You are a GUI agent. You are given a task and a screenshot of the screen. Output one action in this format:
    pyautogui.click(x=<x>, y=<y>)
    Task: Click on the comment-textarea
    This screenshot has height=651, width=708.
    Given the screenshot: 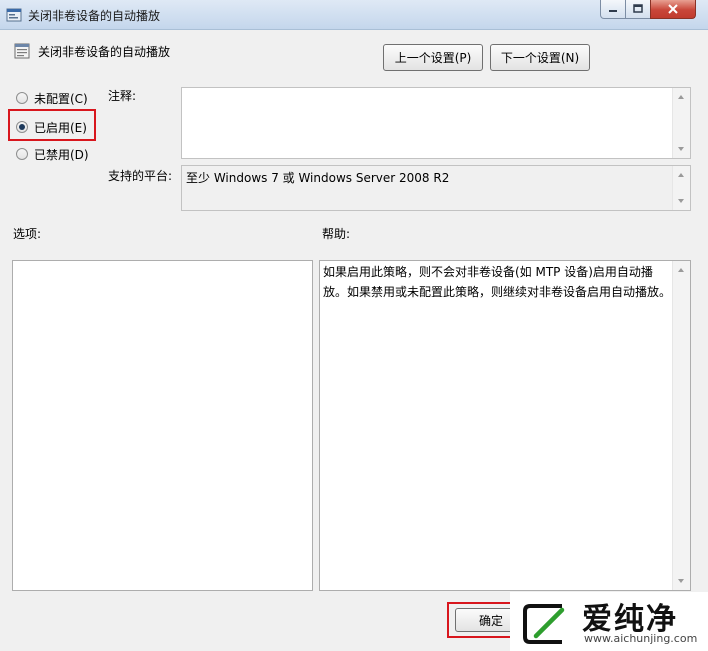 What is the action you would take?
    pyautogui.click(x=436, y=123)
    